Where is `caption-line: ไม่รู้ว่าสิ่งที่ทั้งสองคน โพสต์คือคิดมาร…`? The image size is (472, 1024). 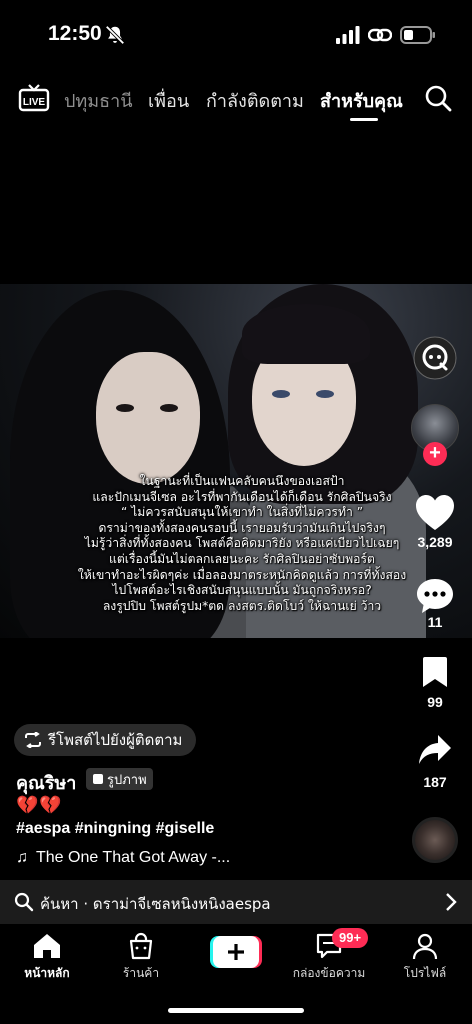 caption-line: ไม่รู้ว่าสิ่งที่ทั้งสองคน โพสต์คือคิดมาร… is located at coordinates (242, 543).